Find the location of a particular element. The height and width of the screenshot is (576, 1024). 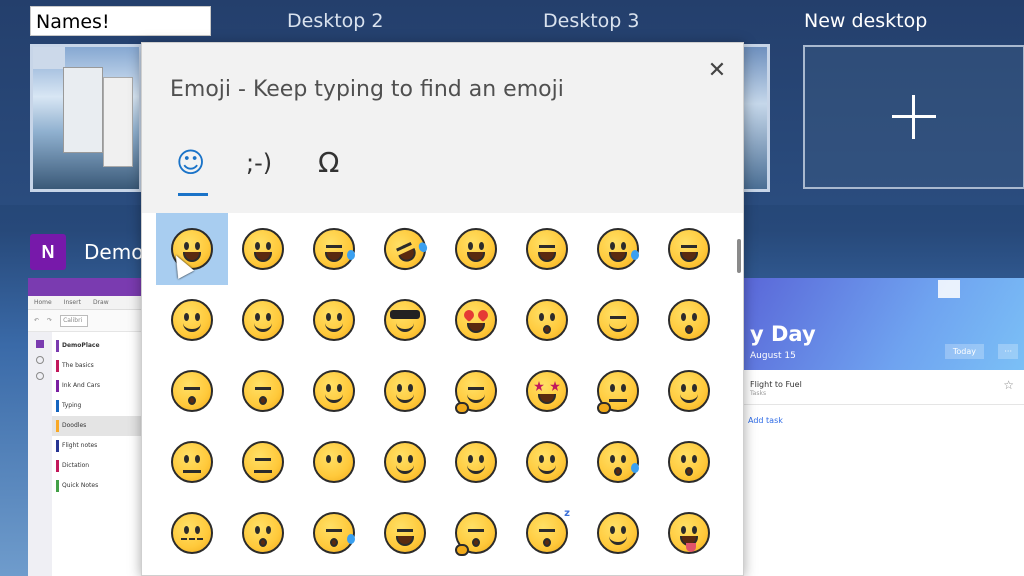

emoji-smiling-hearts is located at coordinates (618, 320).